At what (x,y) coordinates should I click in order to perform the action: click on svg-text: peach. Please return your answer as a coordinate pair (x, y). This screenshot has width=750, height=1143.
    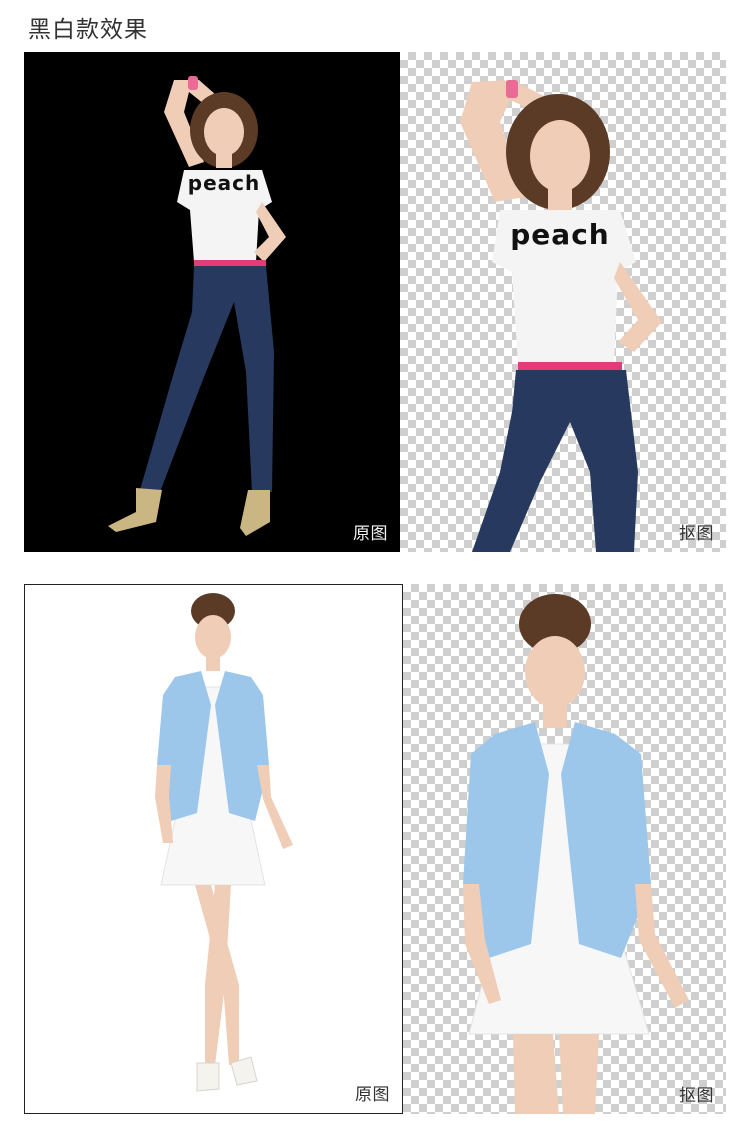
    Looking at the image, I should click on (559, 234).